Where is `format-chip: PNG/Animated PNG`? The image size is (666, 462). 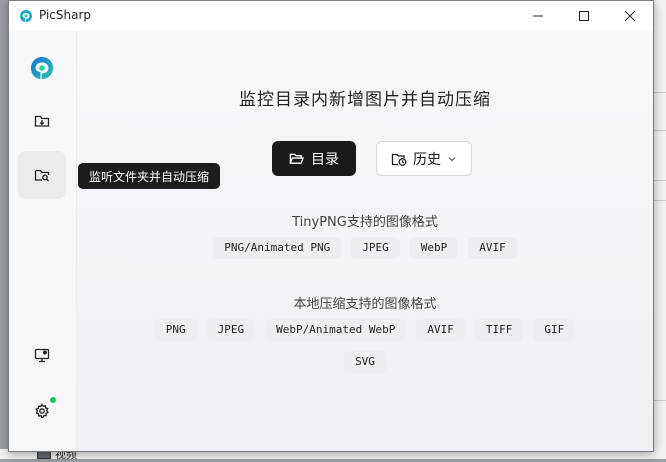 format-chip: PNG/Animated PNG is located at coordinates (277, 248).